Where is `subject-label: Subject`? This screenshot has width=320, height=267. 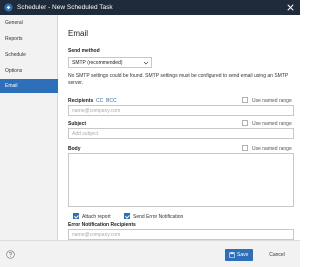 subject-label: Subject is located at coordinates (77, 124).